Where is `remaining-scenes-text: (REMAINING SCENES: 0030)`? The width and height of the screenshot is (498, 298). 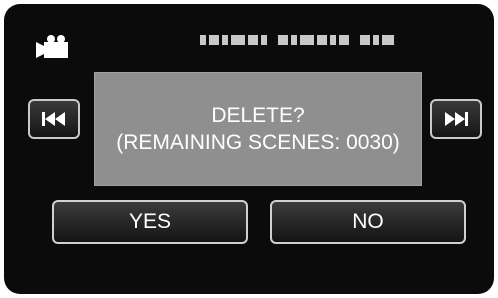 remaining-scenes-text: (REMAINING SCENES: 0030) is located at coordinates (258, 142).